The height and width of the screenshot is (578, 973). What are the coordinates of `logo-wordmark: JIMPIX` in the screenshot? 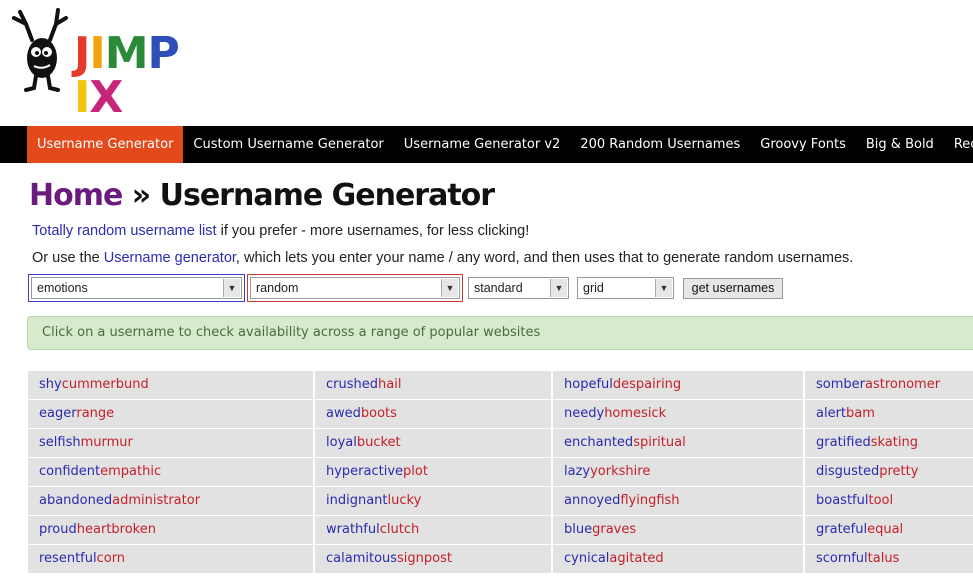 It's located at (128, 76).